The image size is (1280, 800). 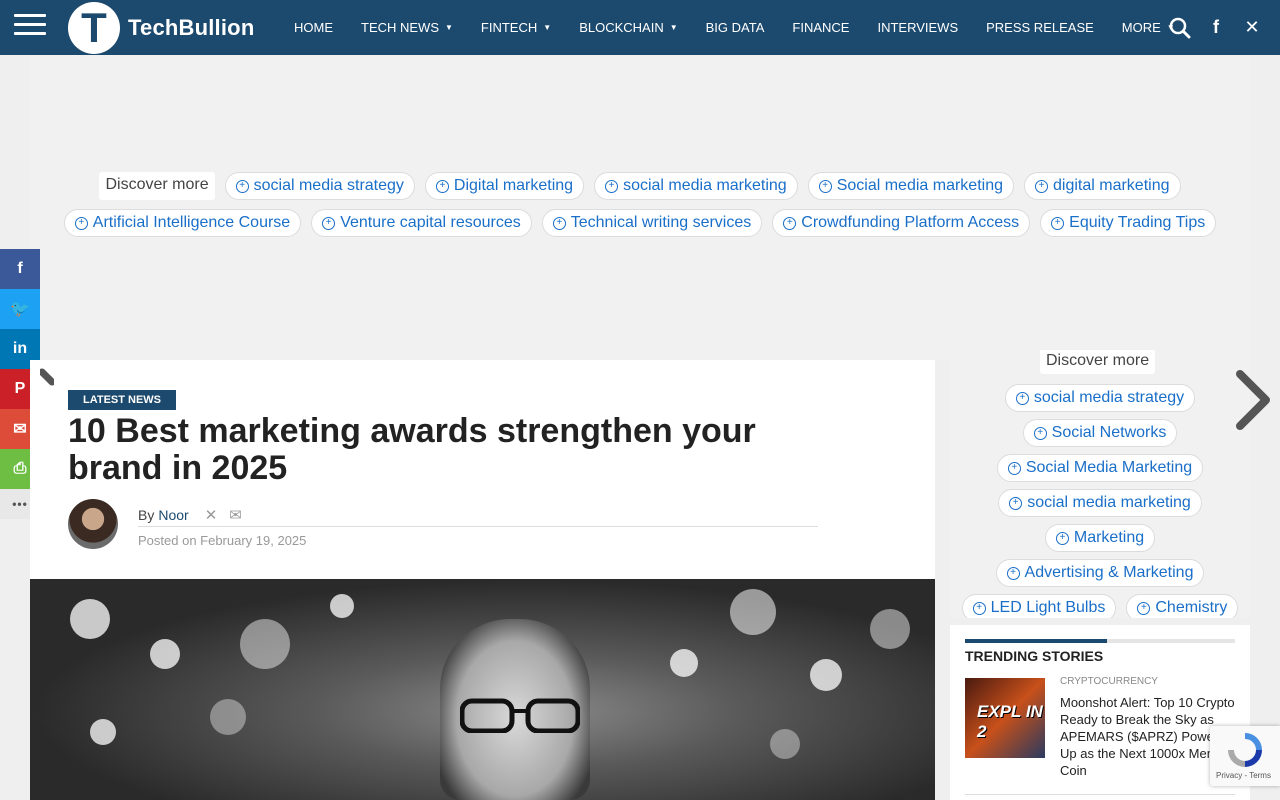 What do you see at coordinates (222, 540) in the screenshot?
I see `posted-date: Posted on February 19, 2025` at bounding box center [222, 540].